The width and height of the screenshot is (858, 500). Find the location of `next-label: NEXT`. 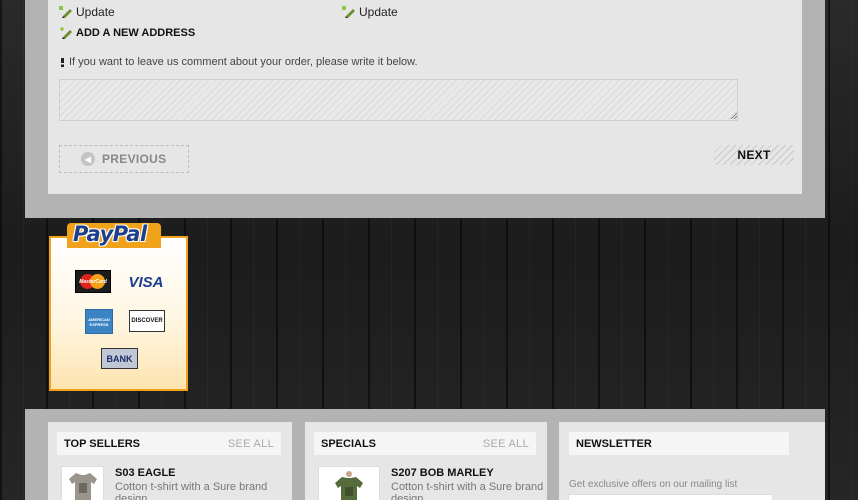

next-label: NEXT is located at coordinates (754, 155).